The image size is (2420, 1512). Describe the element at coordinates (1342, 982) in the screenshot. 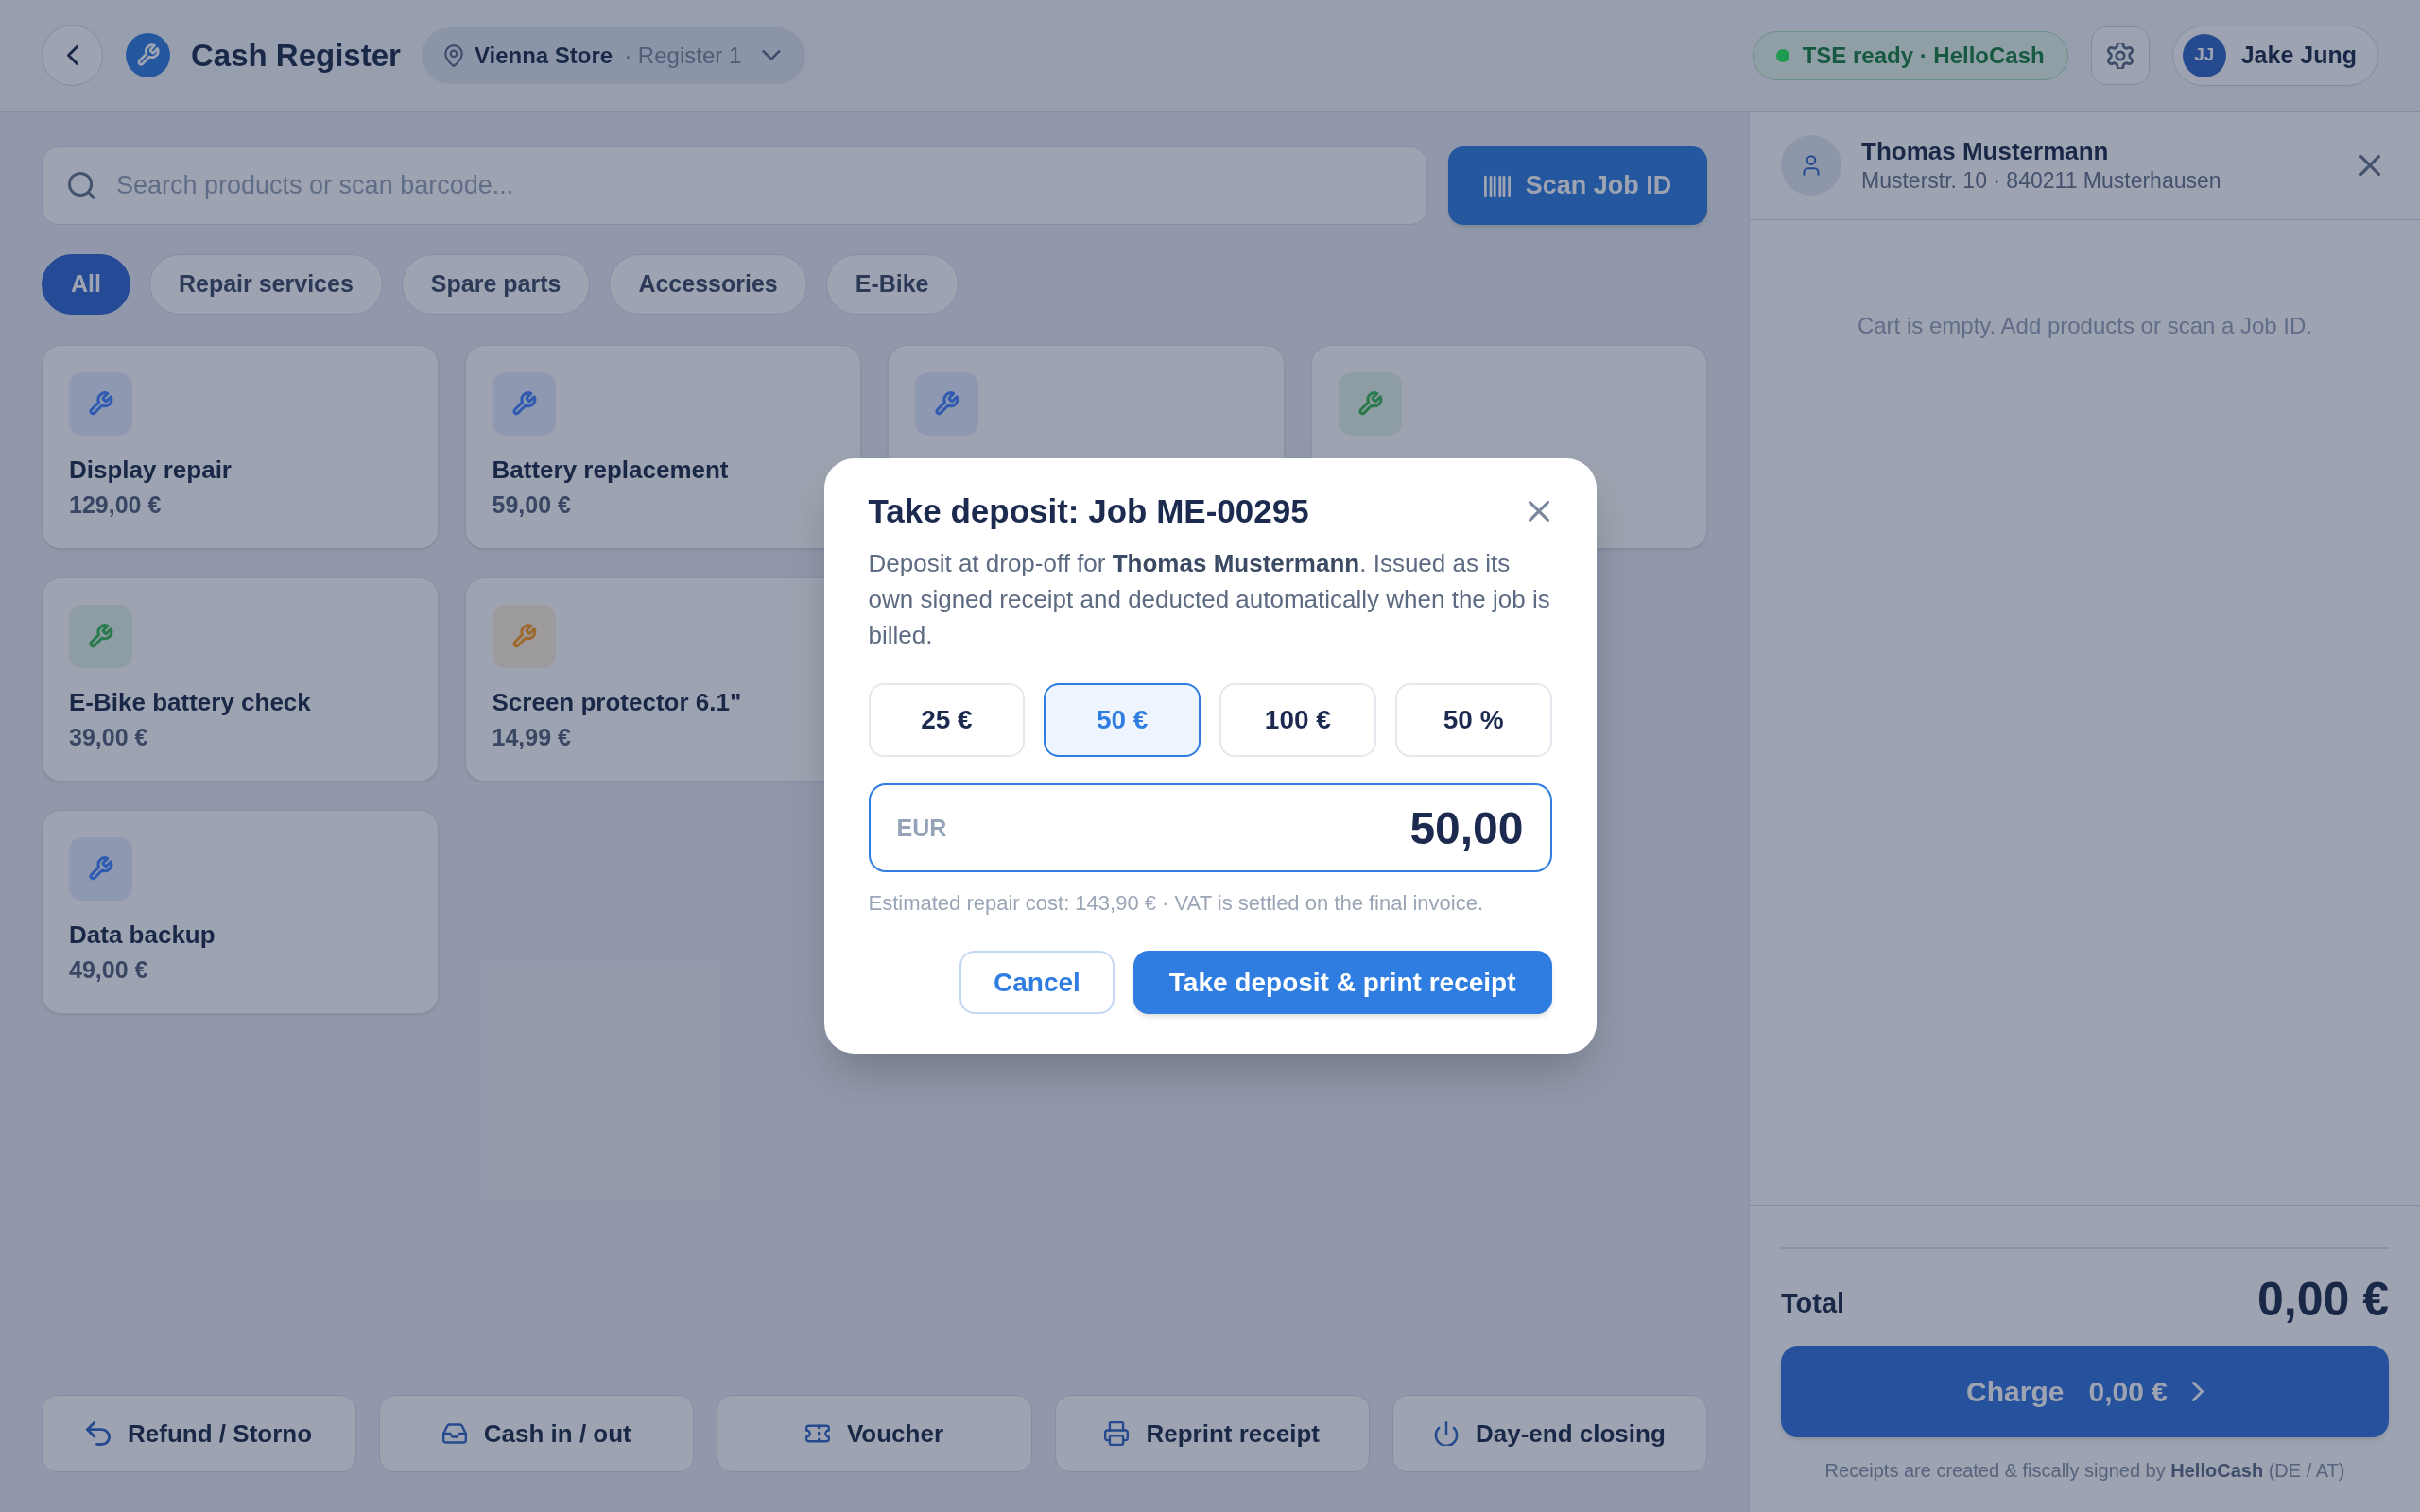

I see `confirm-button: Take deposit & print receipt` at that location.